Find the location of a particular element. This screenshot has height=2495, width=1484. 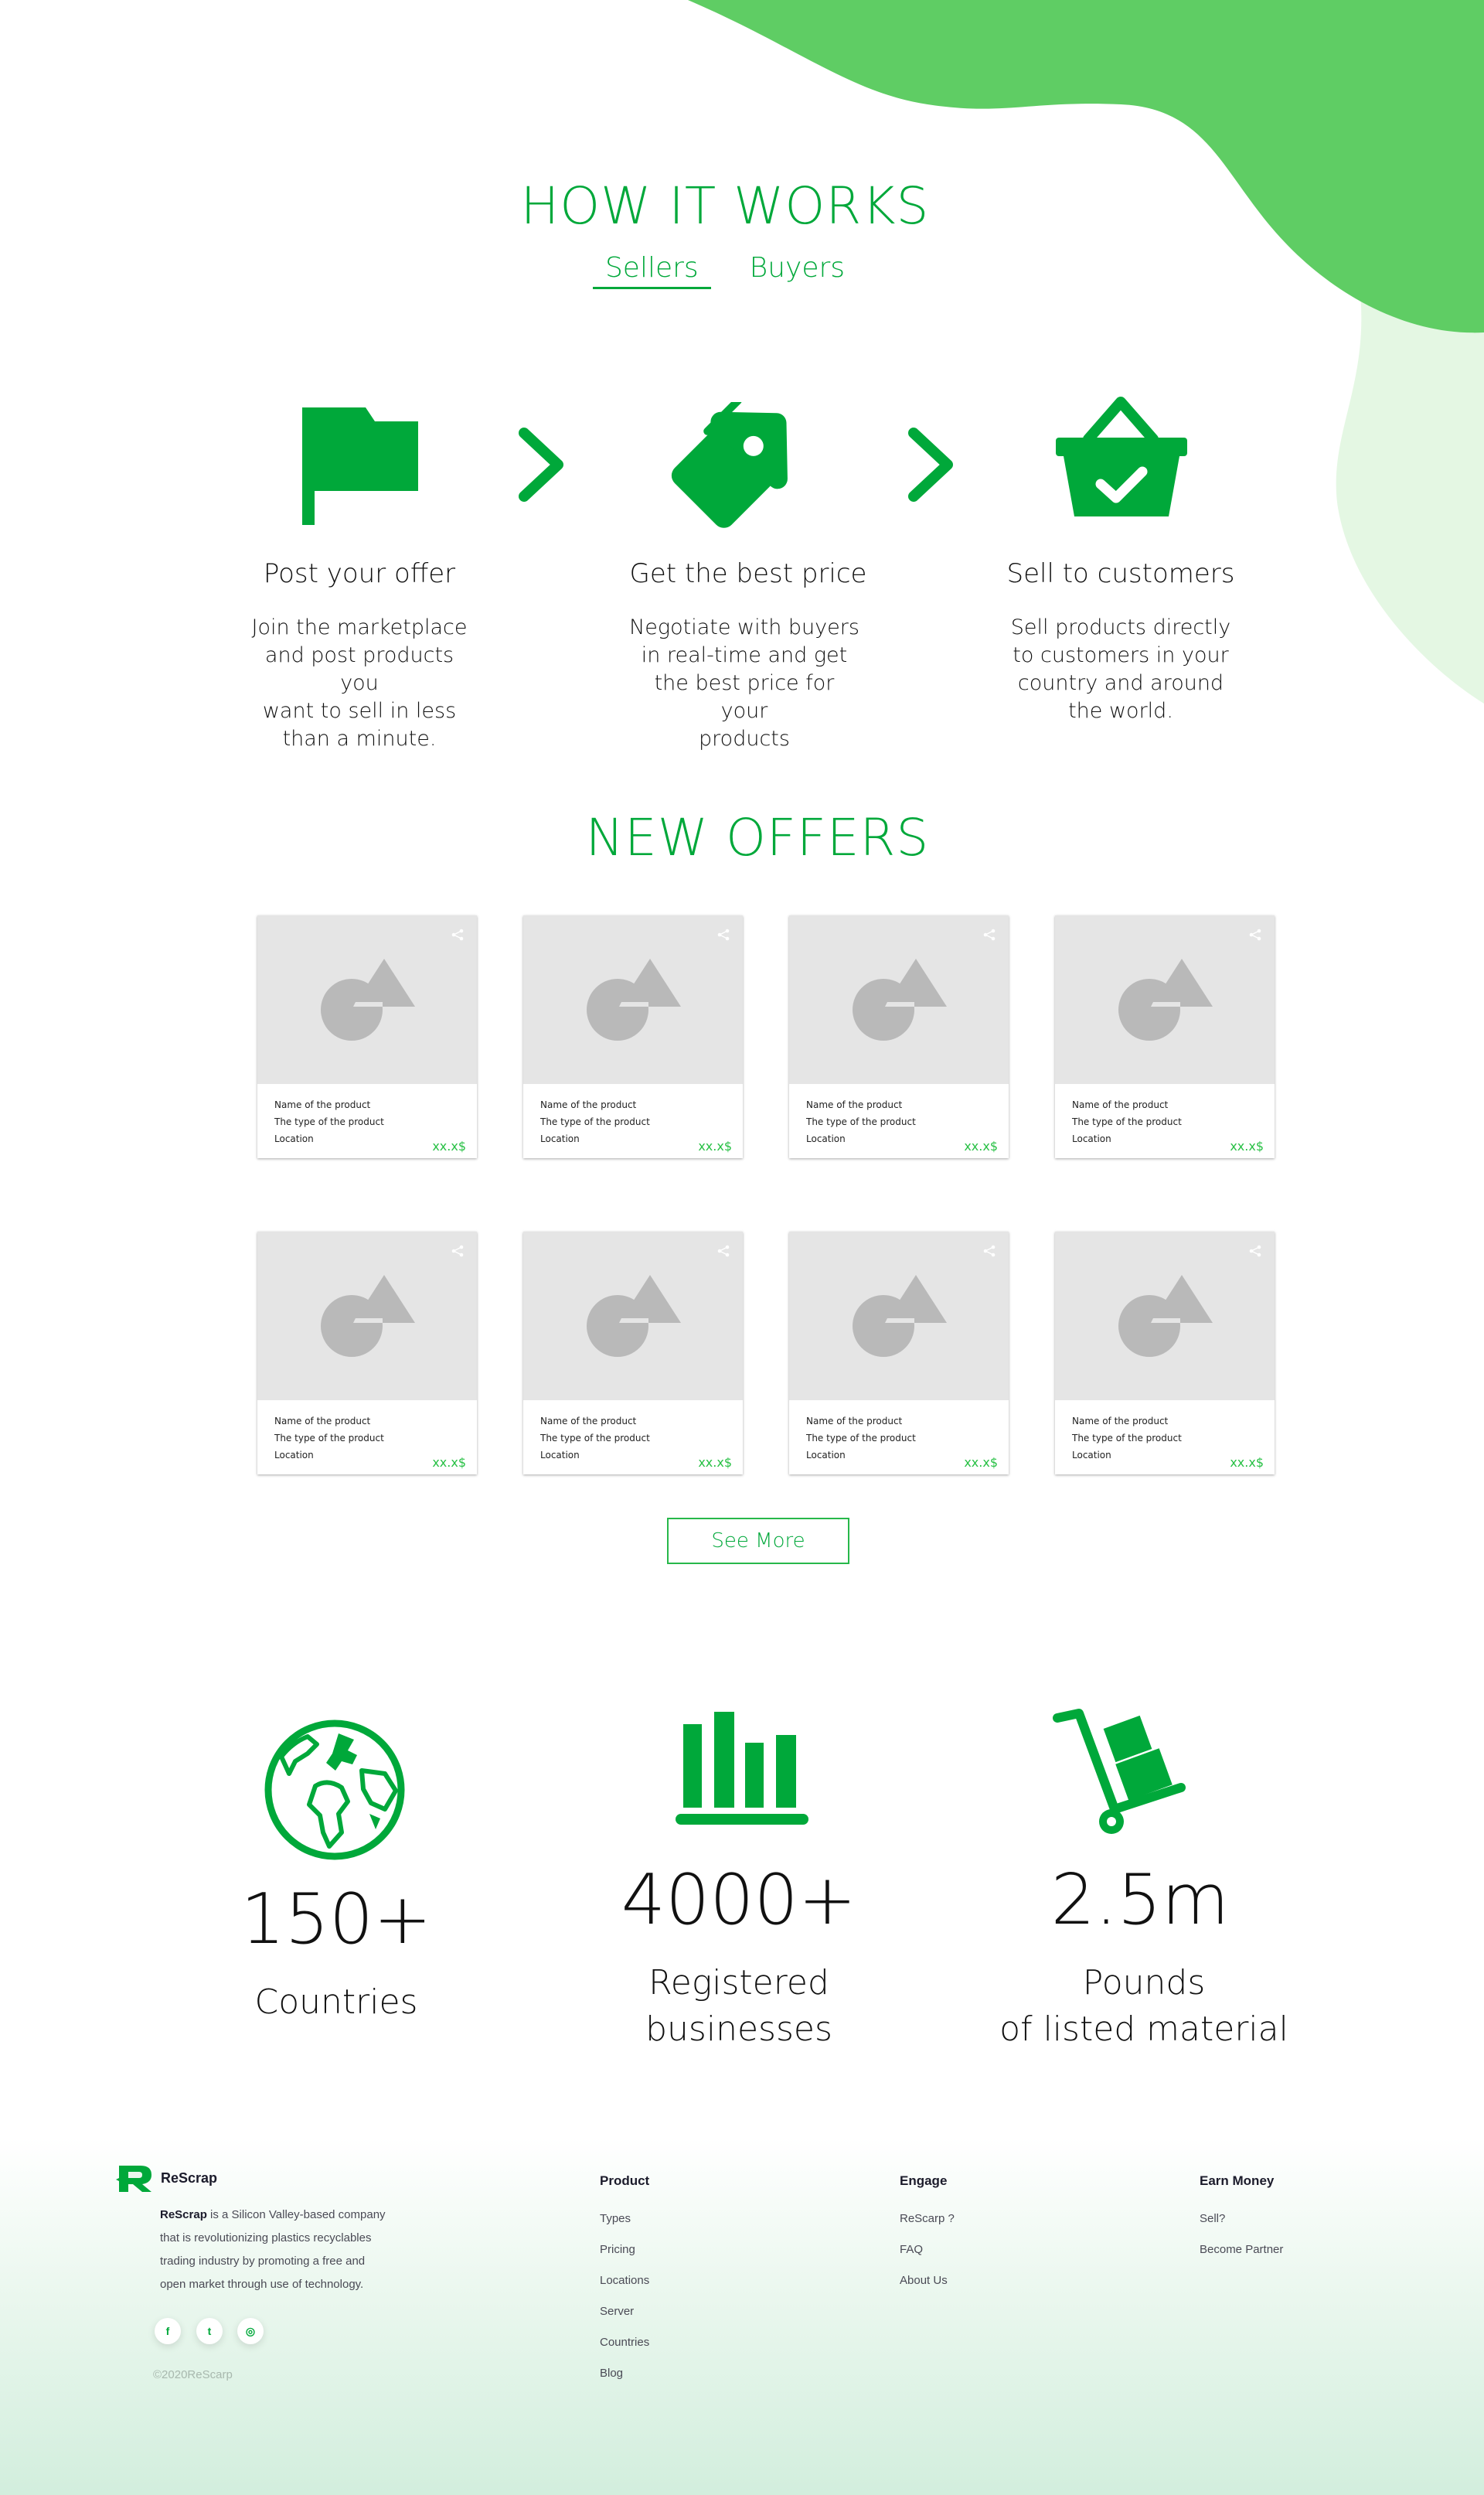

footer-link-server: Server is located at coordinates (617, 2311).